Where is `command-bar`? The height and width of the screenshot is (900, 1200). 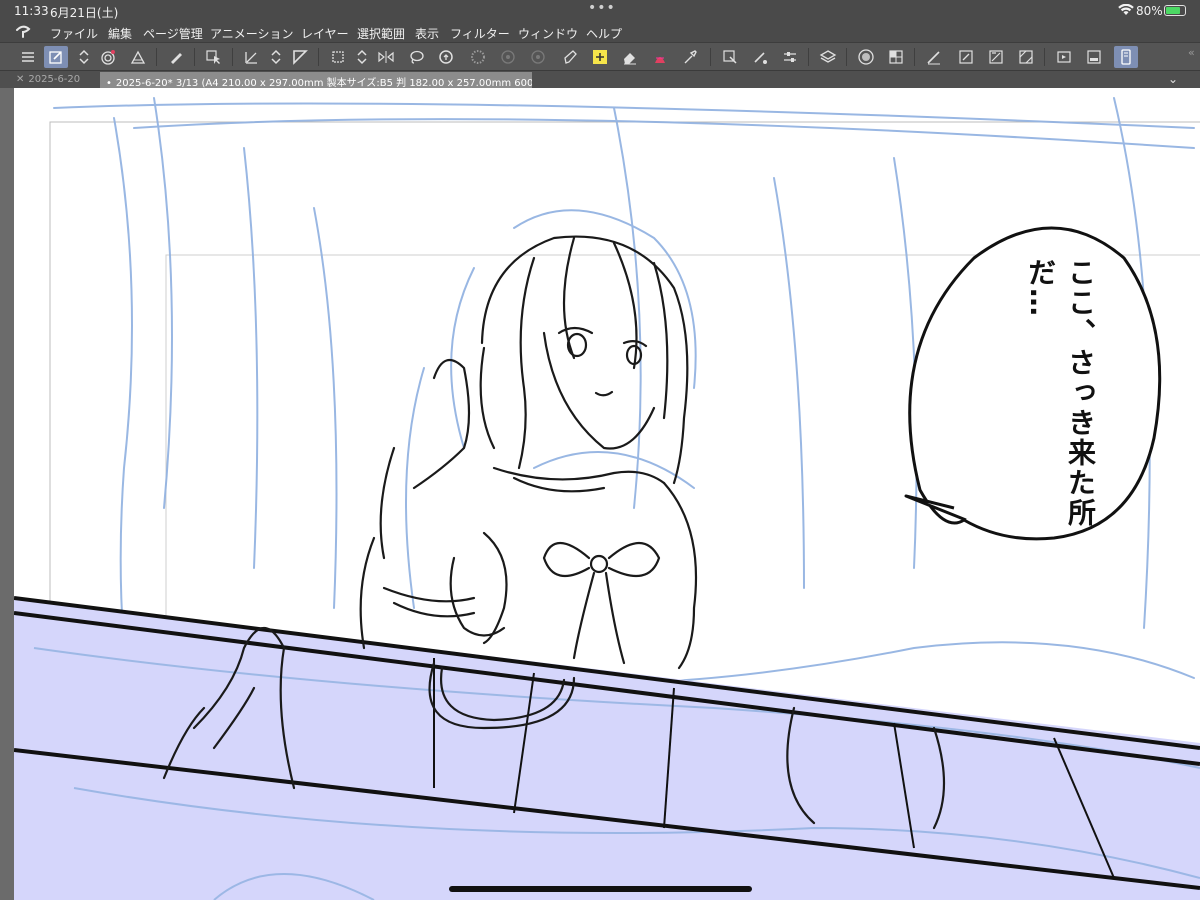
command-bar is located at coordinates (600, 56).